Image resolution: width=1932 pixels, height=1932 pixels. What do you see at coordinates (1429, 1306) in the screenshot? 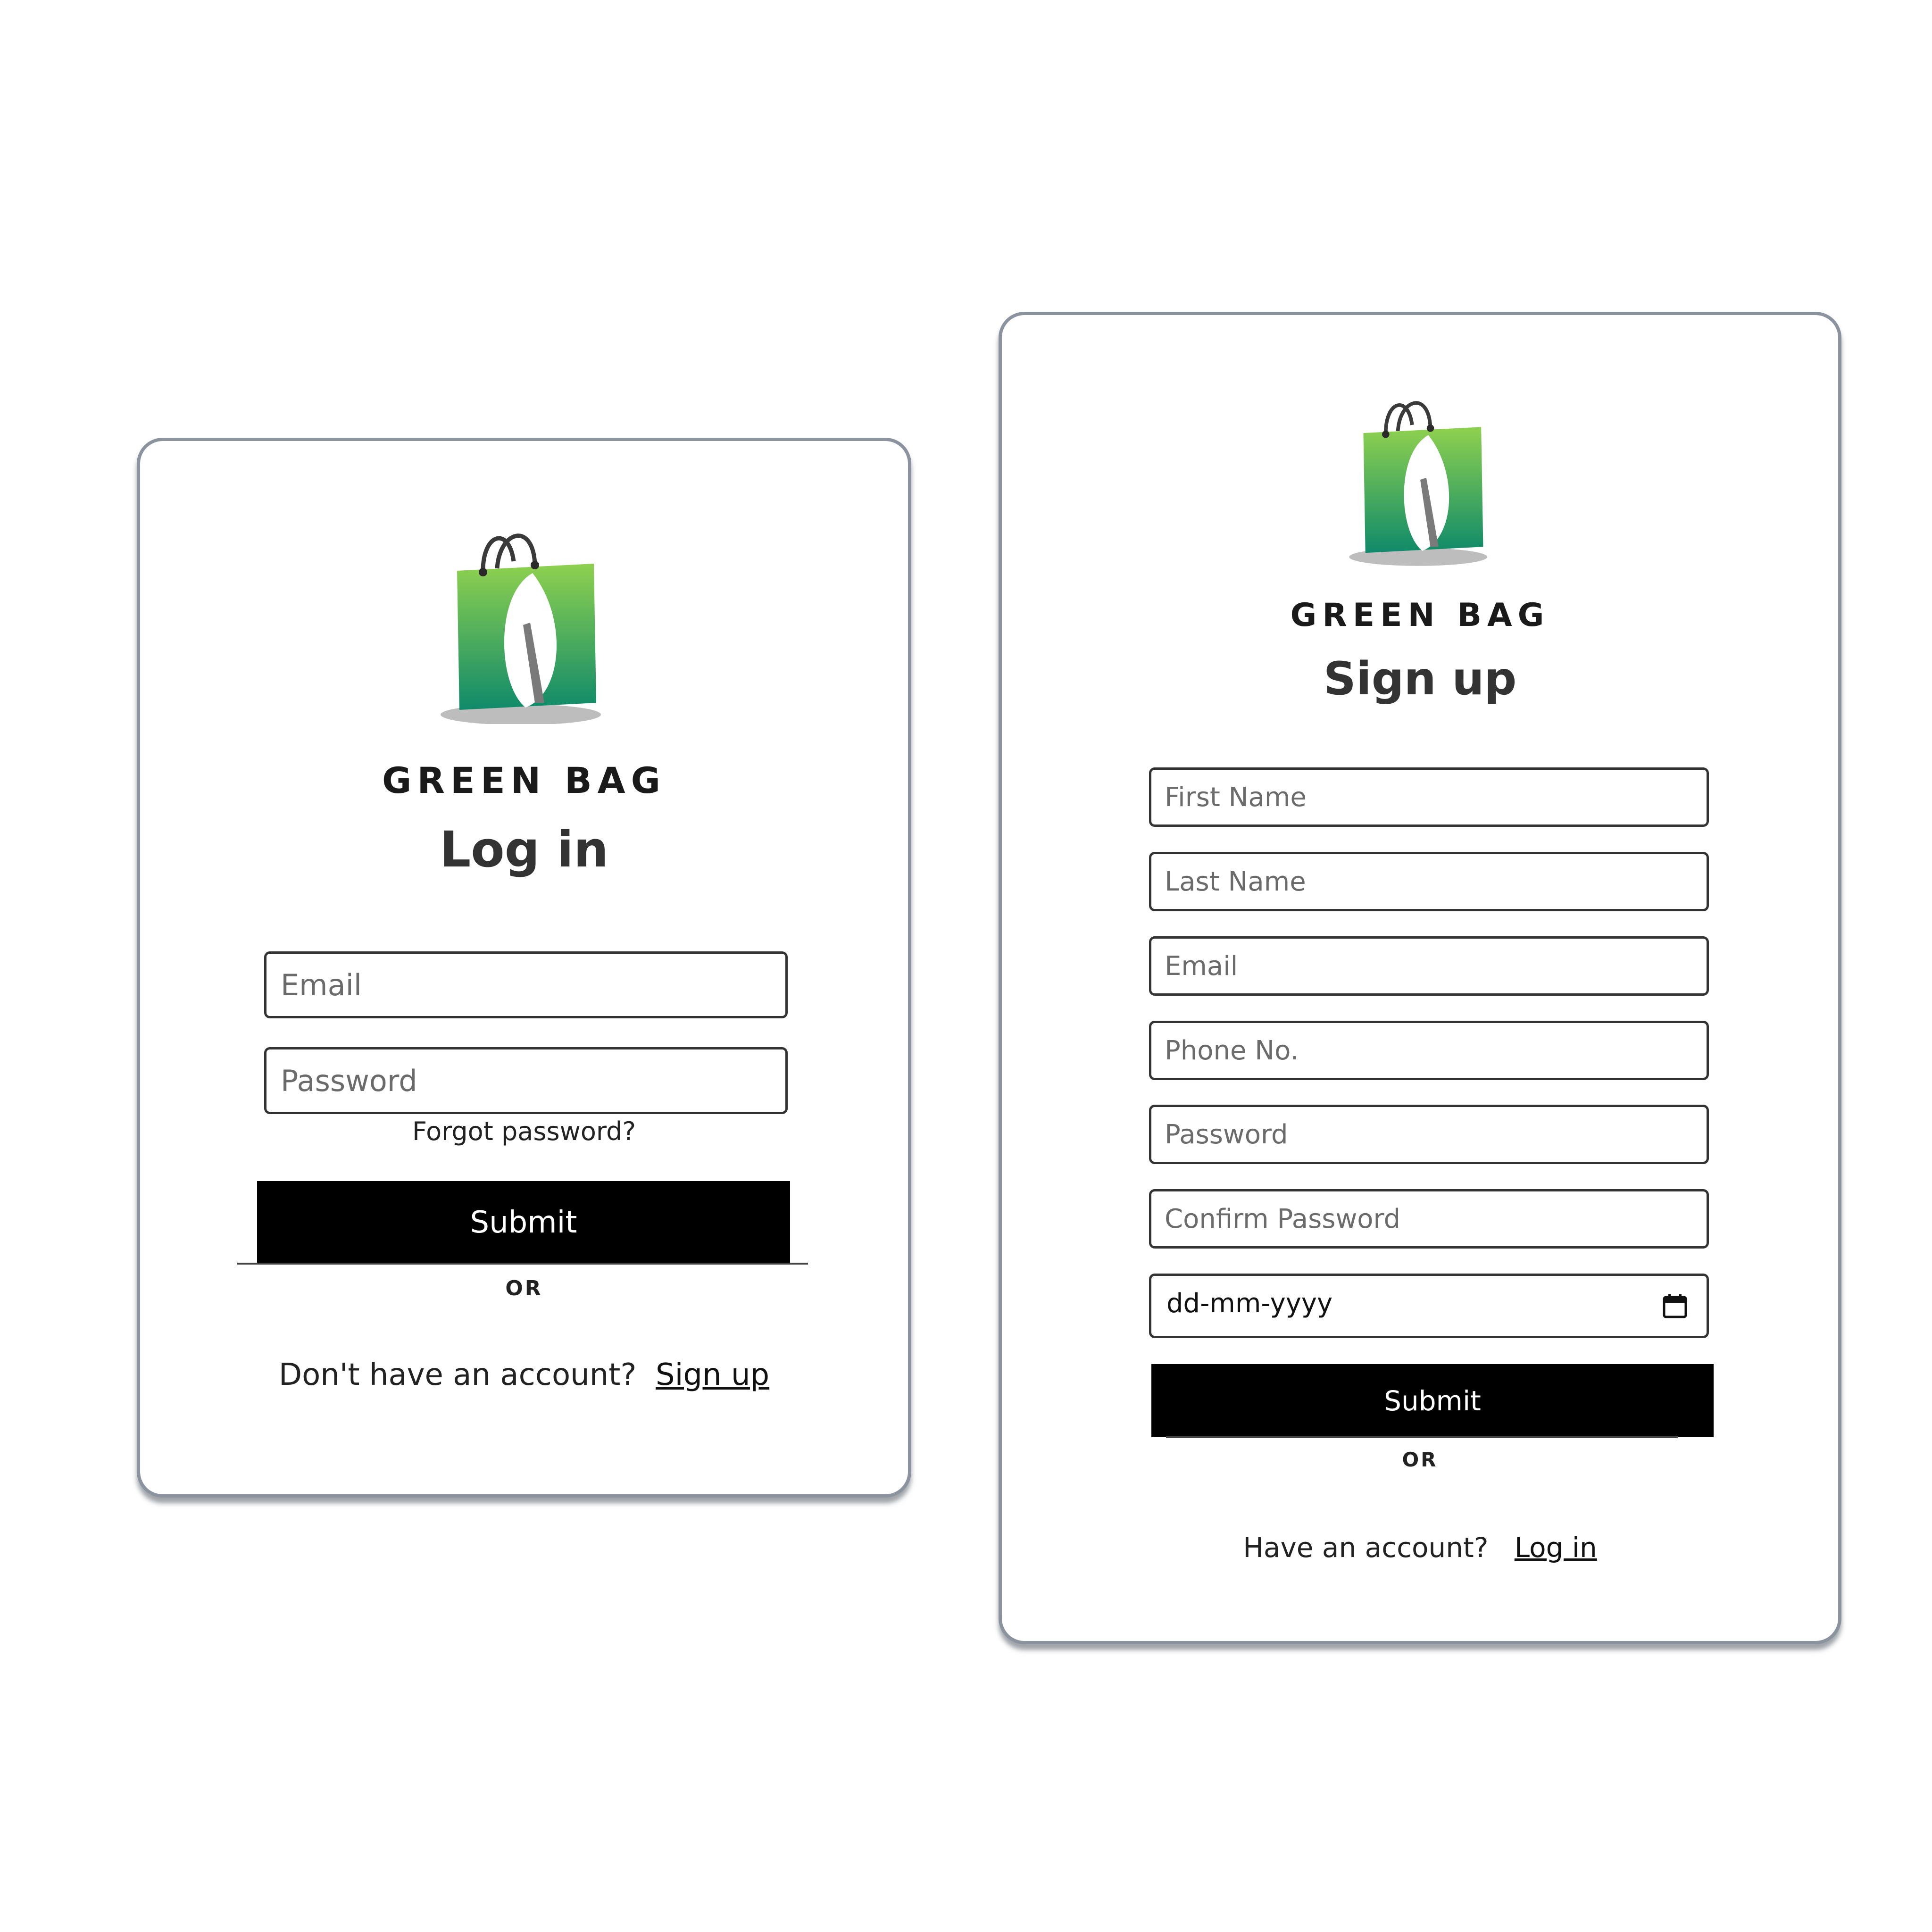
I see `birthdate-input: dd-mm-yyyy` at bounding box center [1429, 1306].